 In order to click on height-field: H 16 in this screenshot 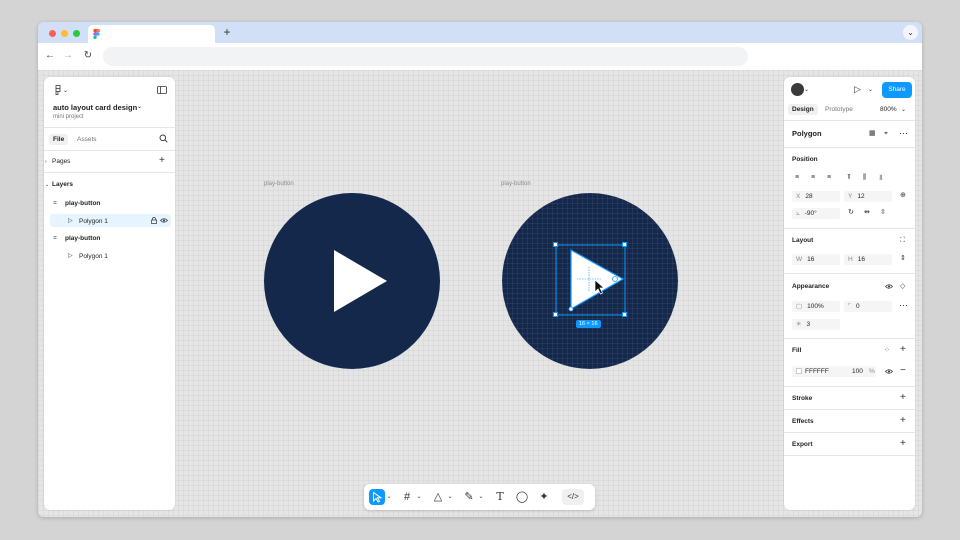, I will do `click(868, 259)`.